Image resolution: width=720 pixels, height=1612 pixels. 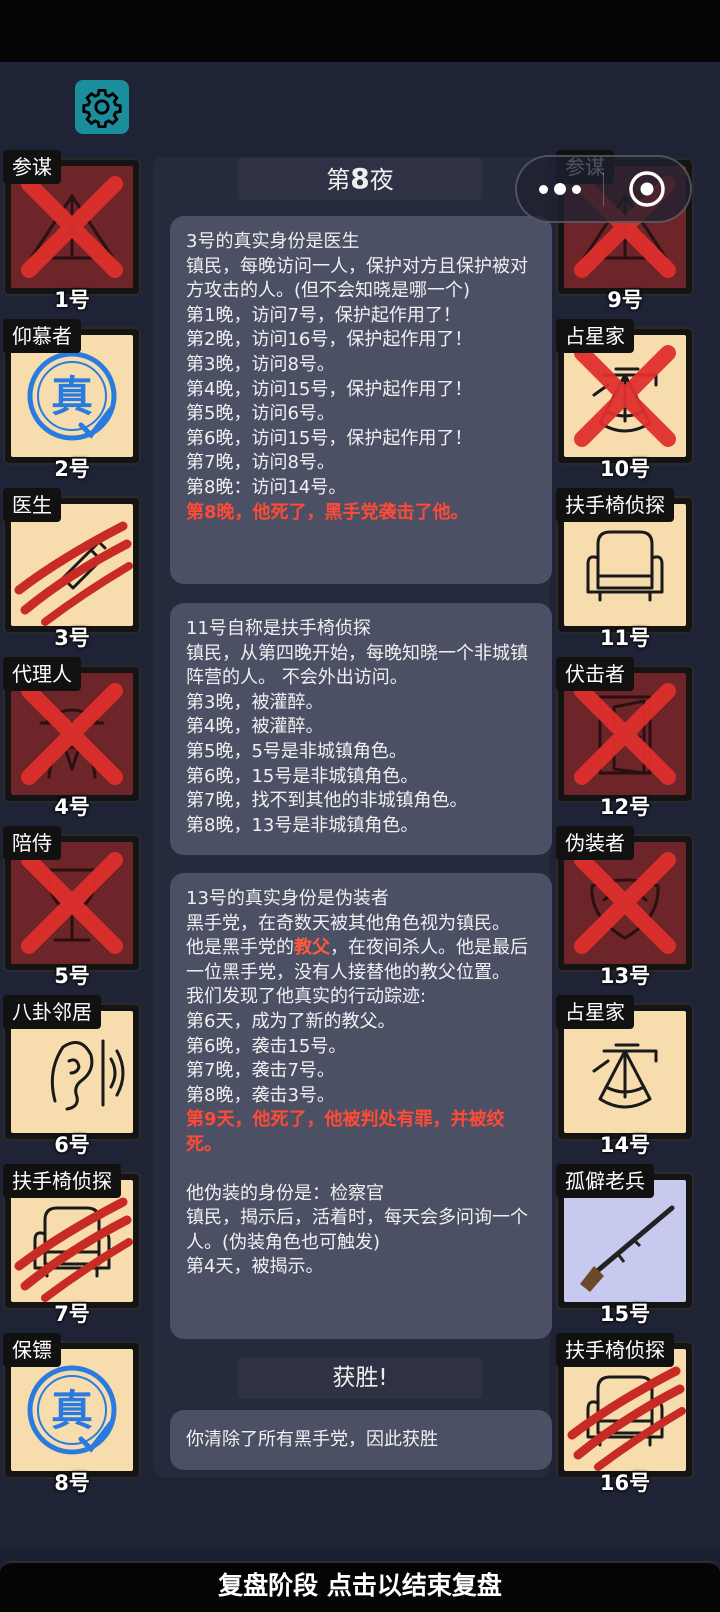 I want to click on settings-button, so click(x=102, y=107).